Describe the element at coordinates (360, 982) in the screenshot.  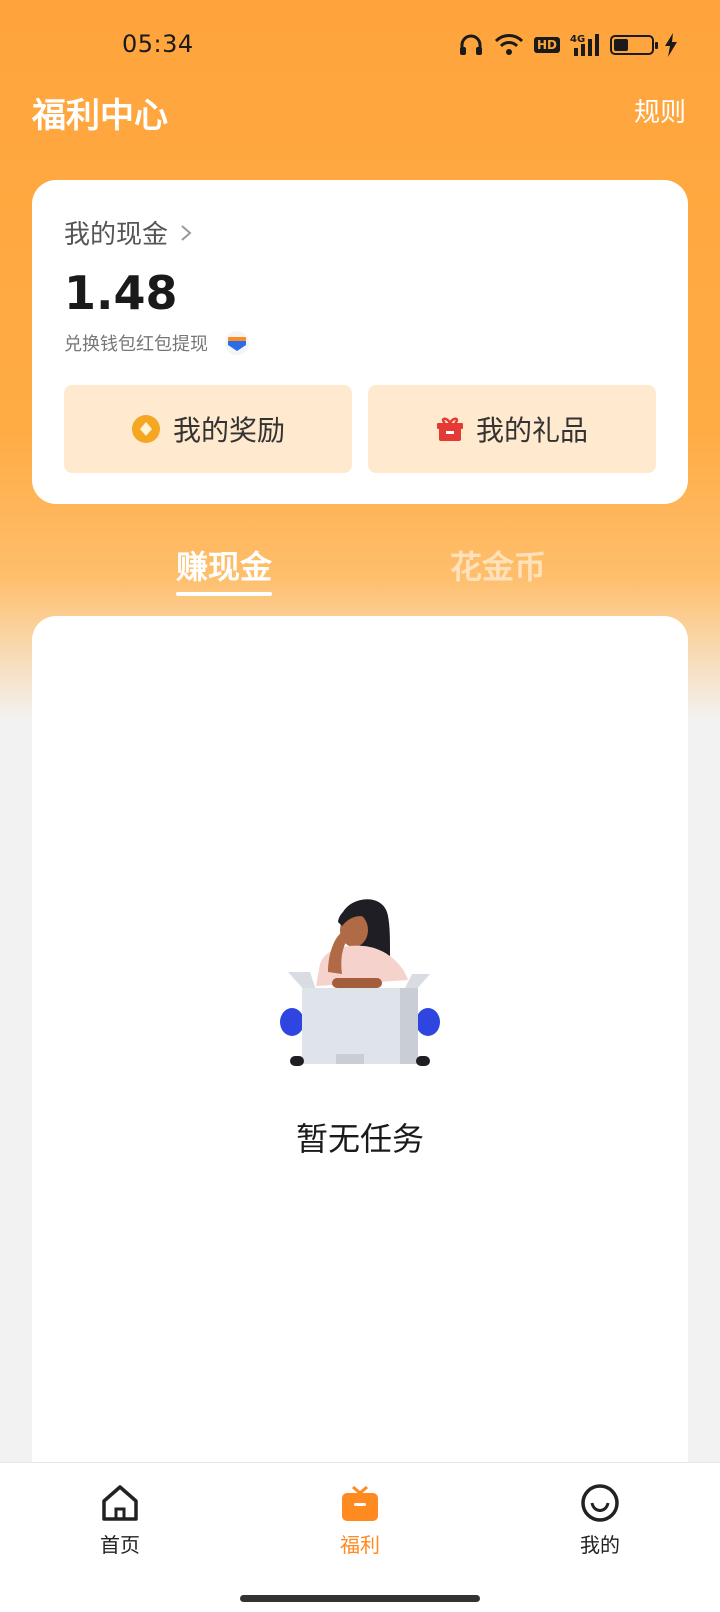
I see `empty-state-illustration` at that location.